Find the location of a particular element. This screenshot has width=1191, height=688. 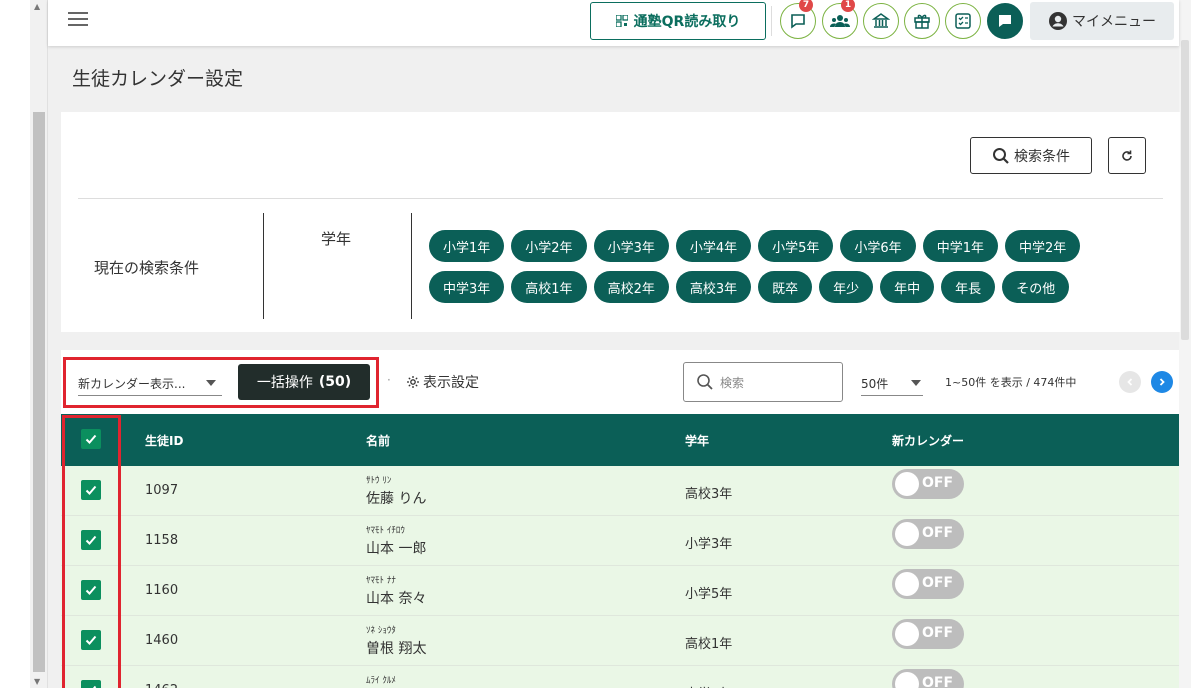

header-divider is located at coordinates (771, 21).